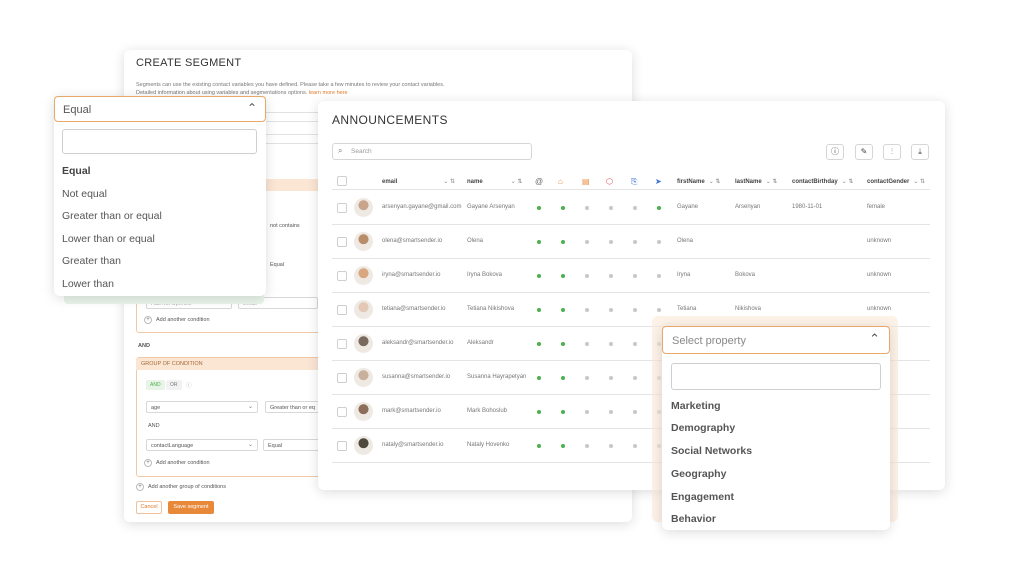  Describe the element at coordinates (756, 181) in the screenshot. I see `column-lastname: lastName ⌄ ⇅` at that location.